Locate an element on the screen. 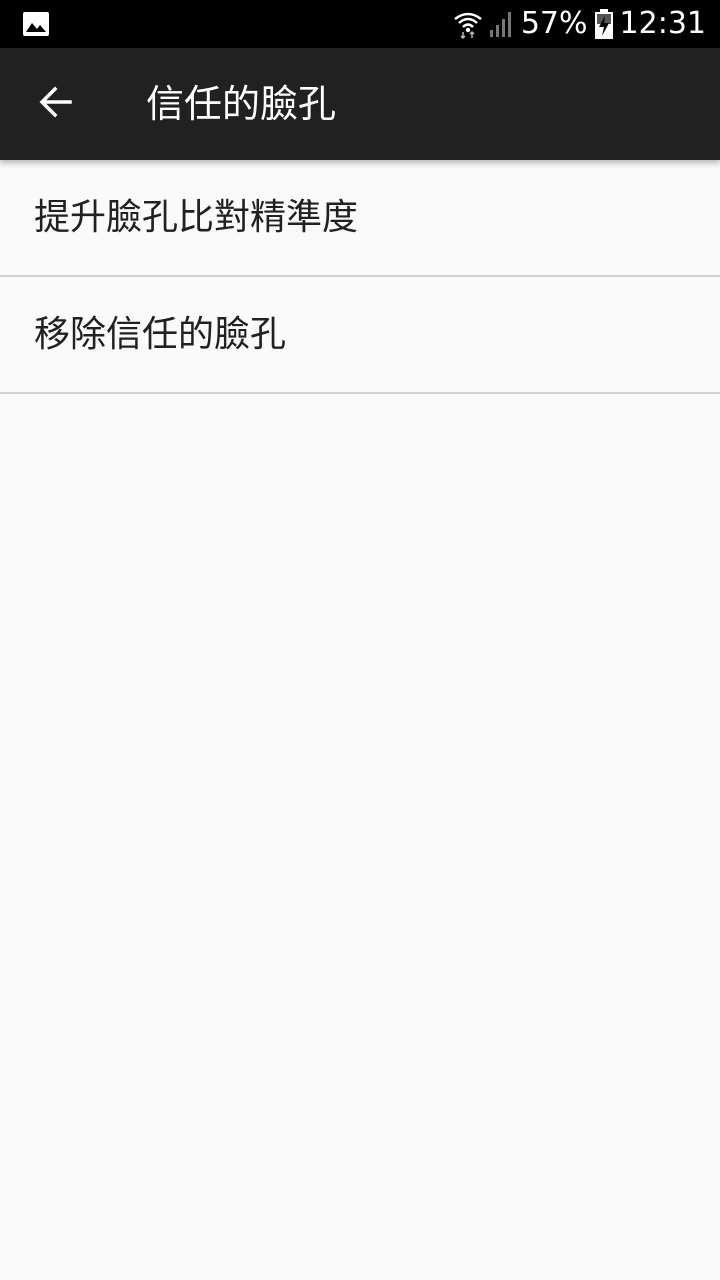 This screenshot has width=720, height=1280. menu-item-remove-trusted-face: 移除信任的臉孔 is located at coordinates (360, 335).